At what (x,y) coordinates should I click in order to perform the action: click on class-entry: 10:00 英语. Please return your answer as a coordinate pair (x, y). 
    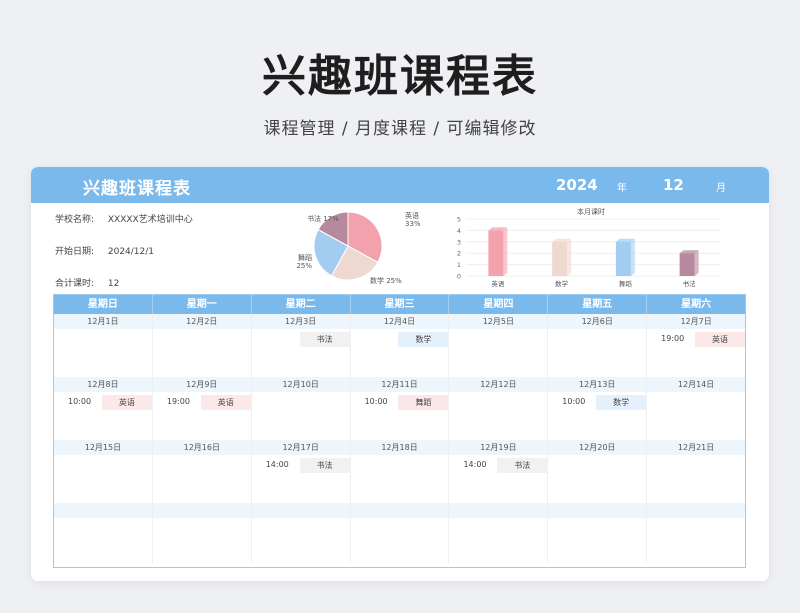
    Looking at the image, I should click on (103, 402).